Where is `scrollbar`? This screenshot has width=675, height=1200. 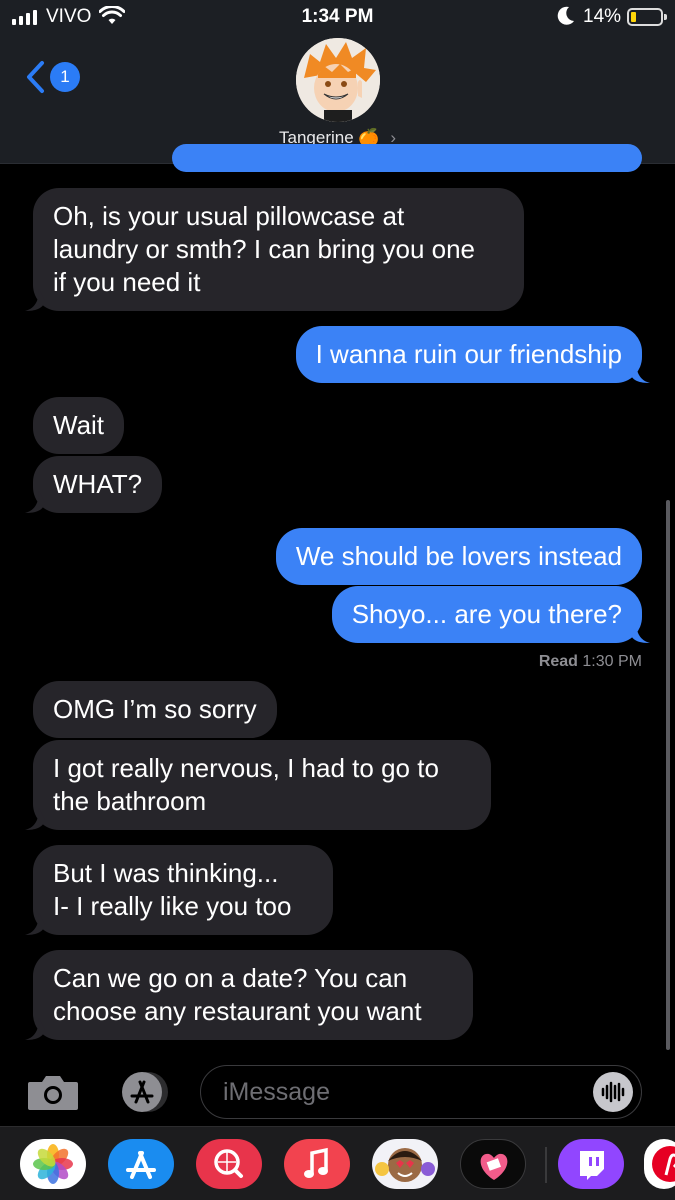 scrollbar is located at coordinates (668, 775).